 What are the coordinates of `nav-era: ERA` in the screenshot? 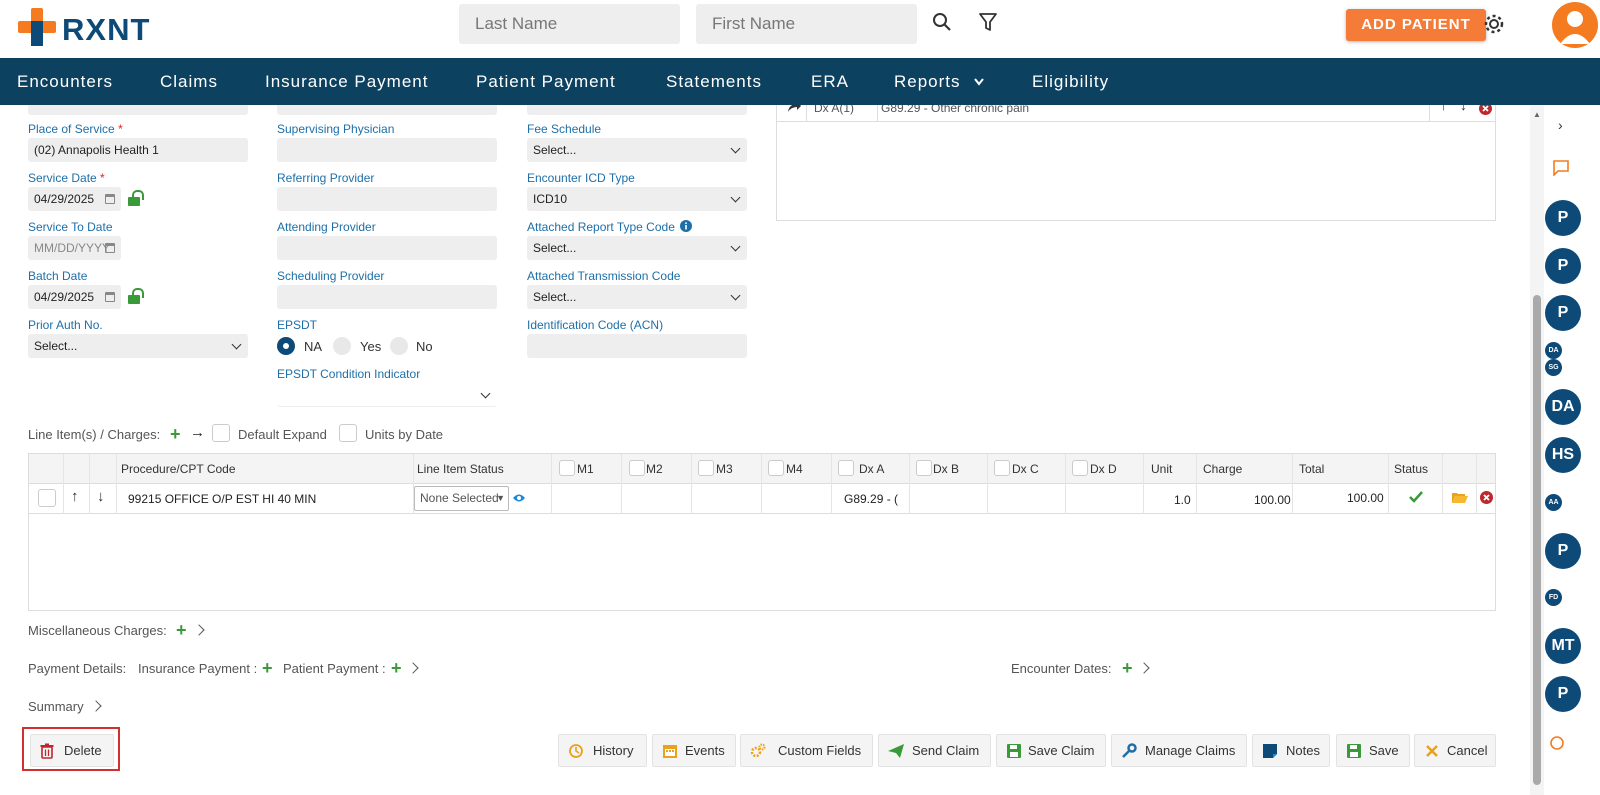 It's located at (830, 82).